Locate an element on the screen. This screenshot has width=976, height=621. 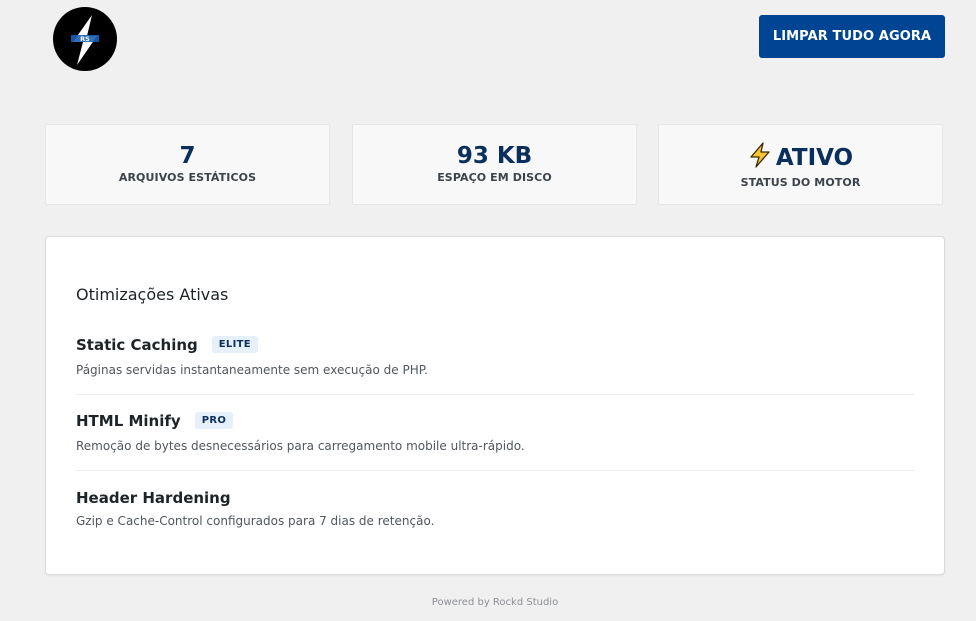
stat-value-row: ATIVO is located at coordinates (800, 158).